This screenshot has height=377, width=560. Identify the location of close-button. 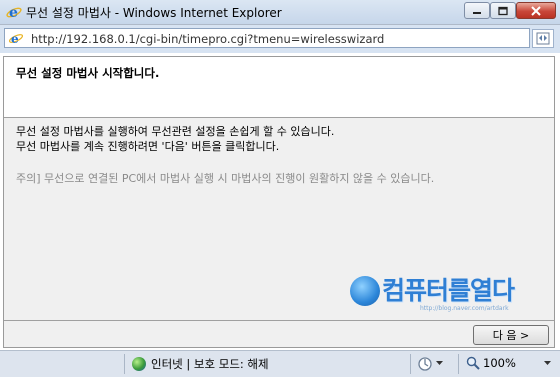
(536, 10).